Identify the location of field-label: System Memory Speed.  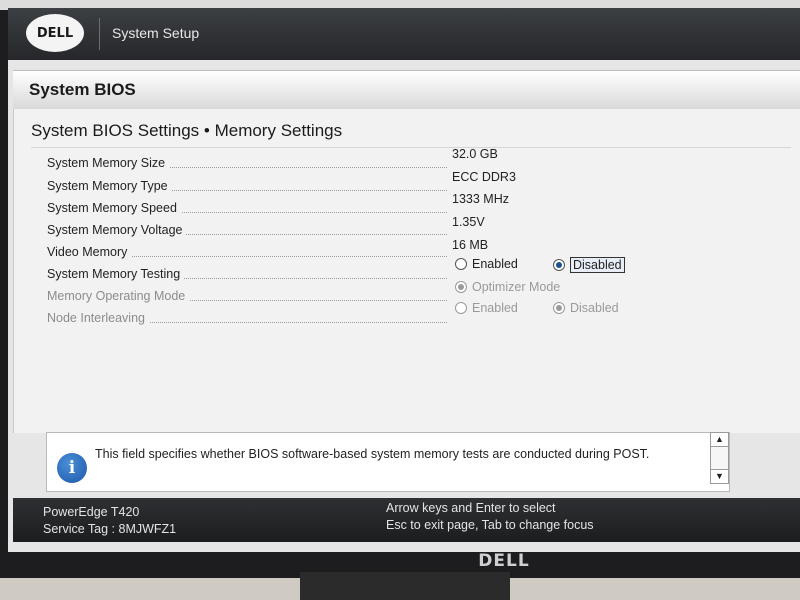
(114, 208).